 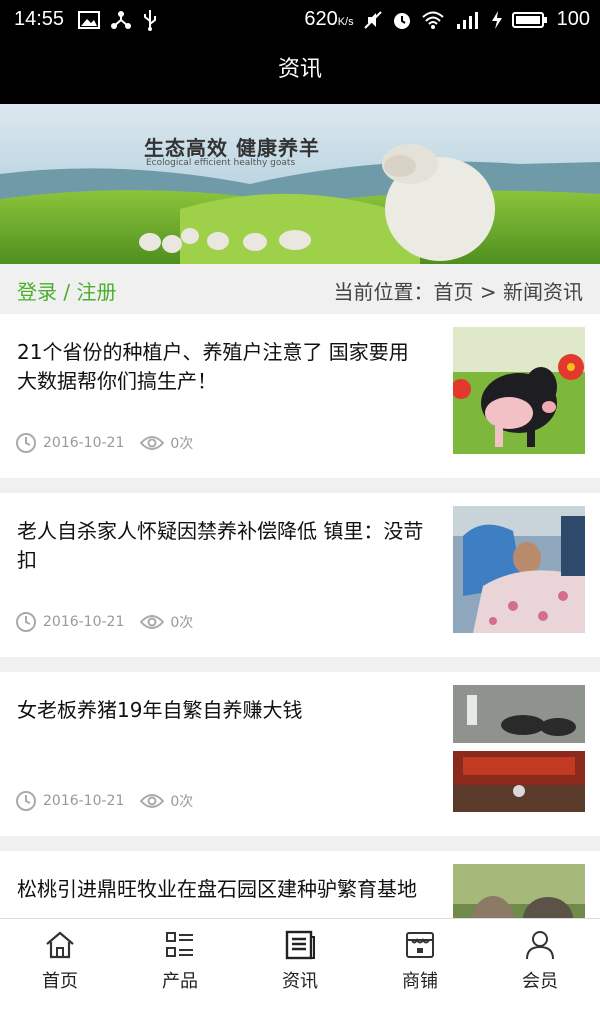 What do you see at coordinates (39, 19) in the screenshot?
I see `status-time: 14:55` at bounding box center [39, 19].